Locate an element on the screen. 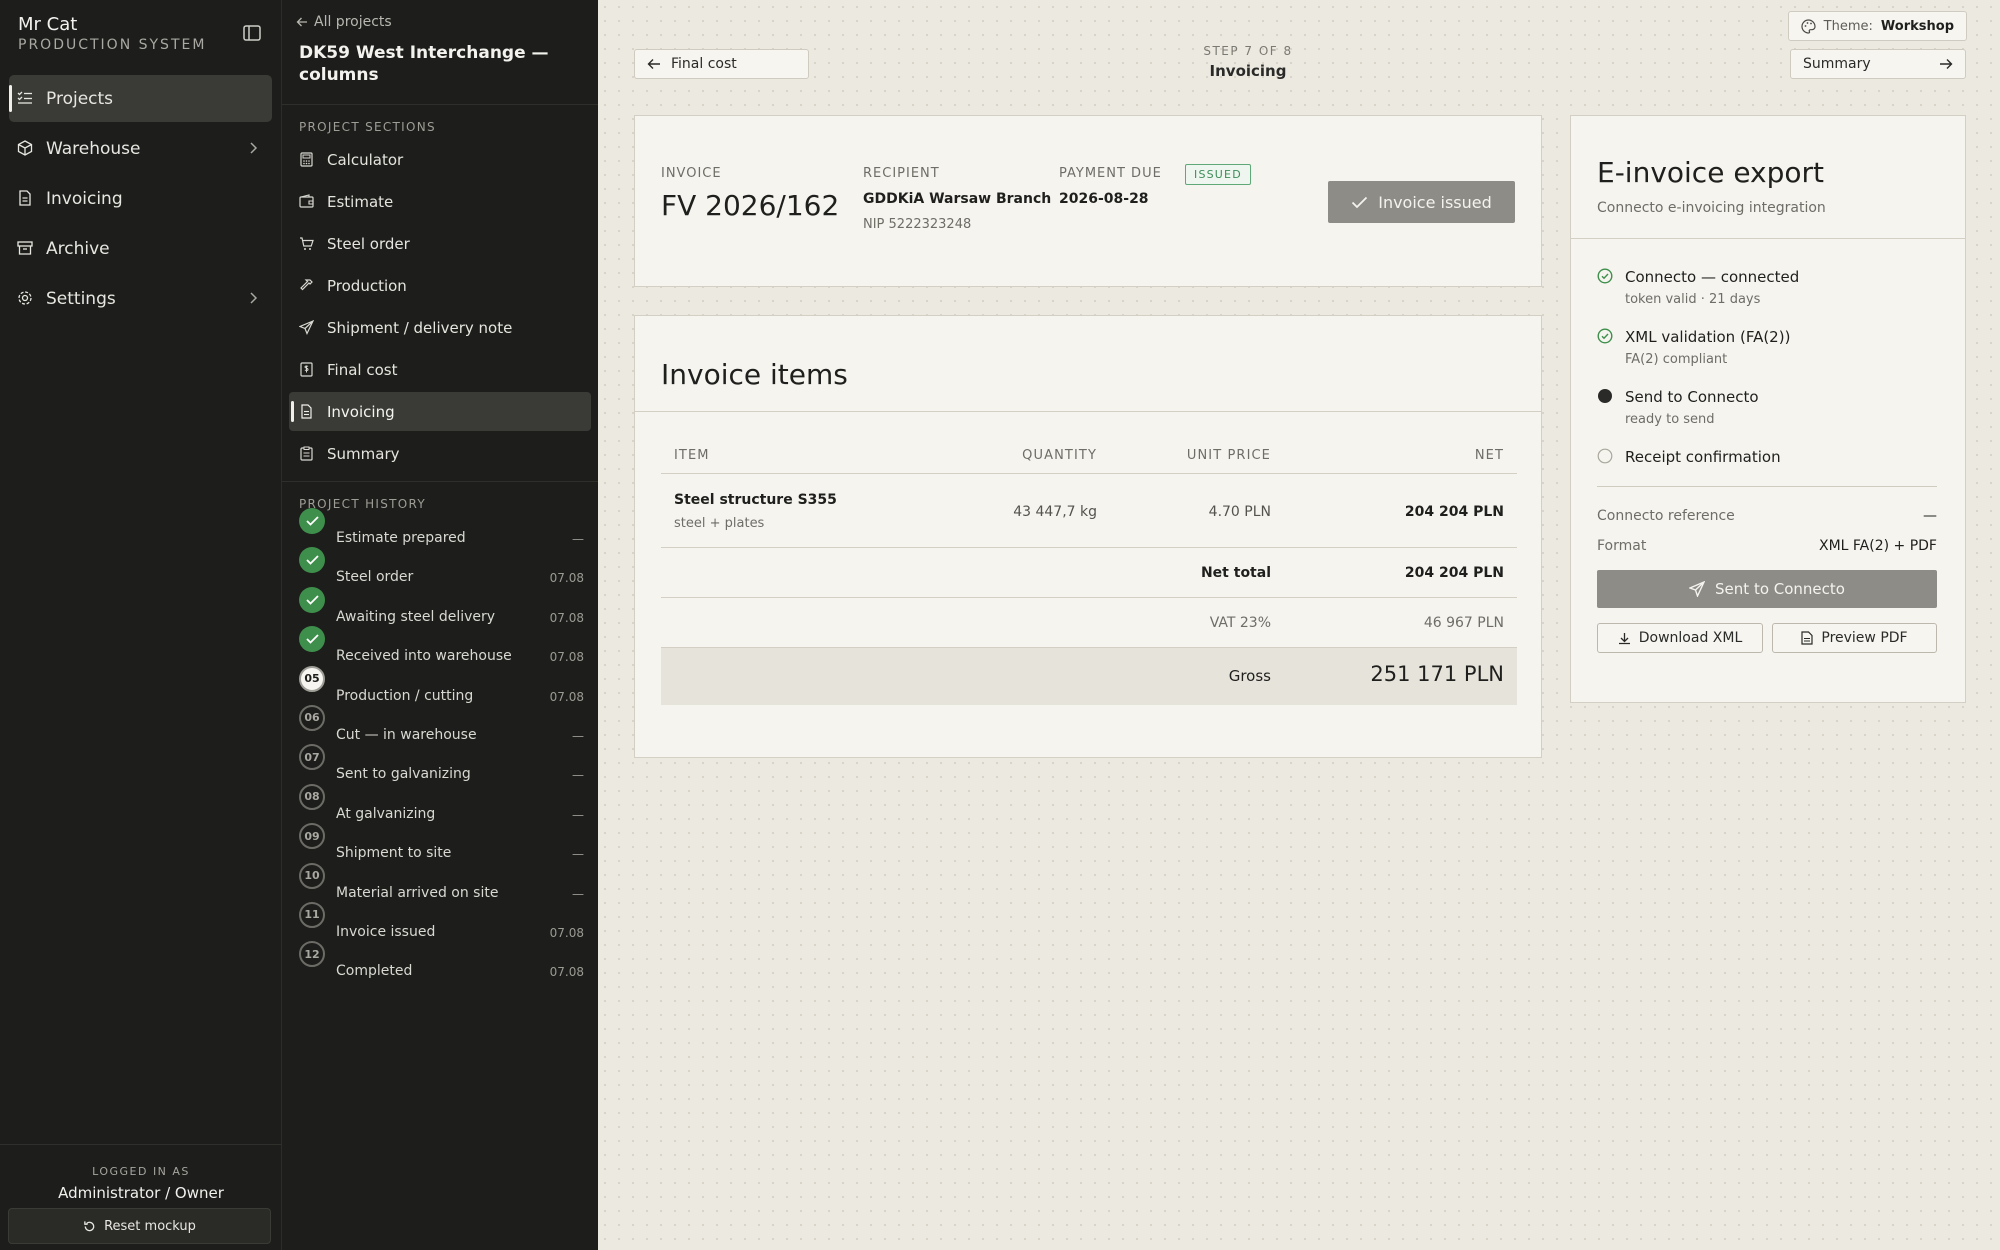 The width and height of the screenshot is (2000, 1250). section-shipment: Shipment / delivery note is located at coordinates (440, 327).